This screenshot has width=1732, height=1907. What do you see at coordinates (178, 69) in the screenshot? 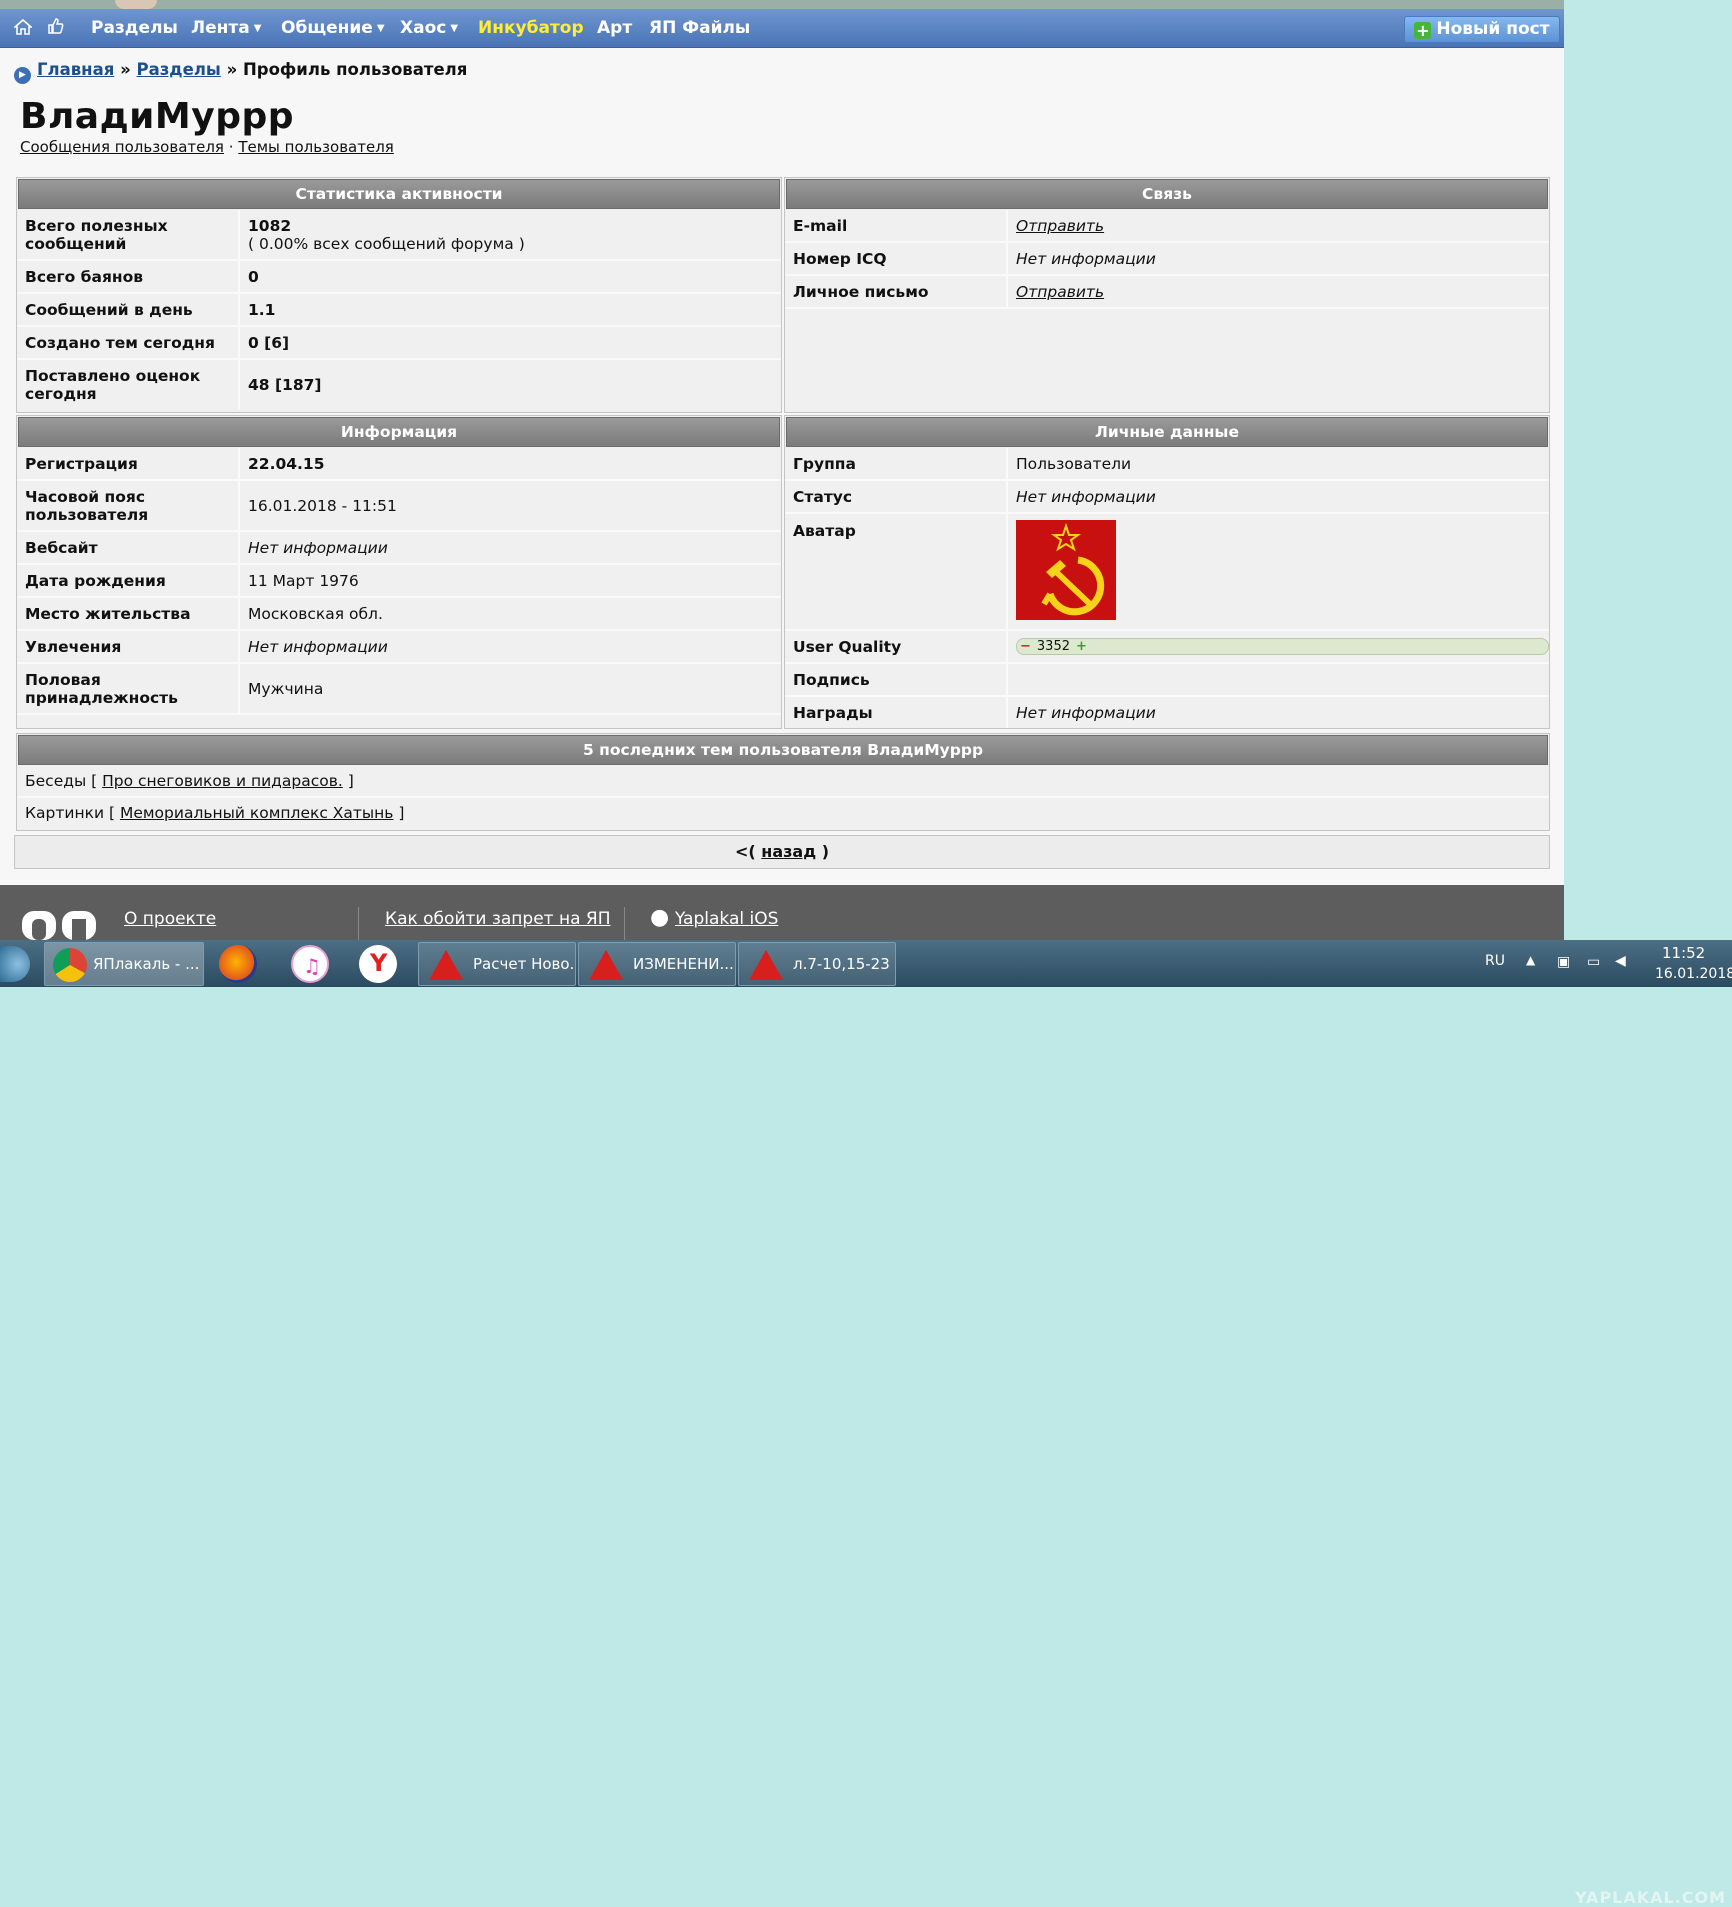
I see `breadcrumb-sections-link: Разделы` at bounding box center [178, 69].